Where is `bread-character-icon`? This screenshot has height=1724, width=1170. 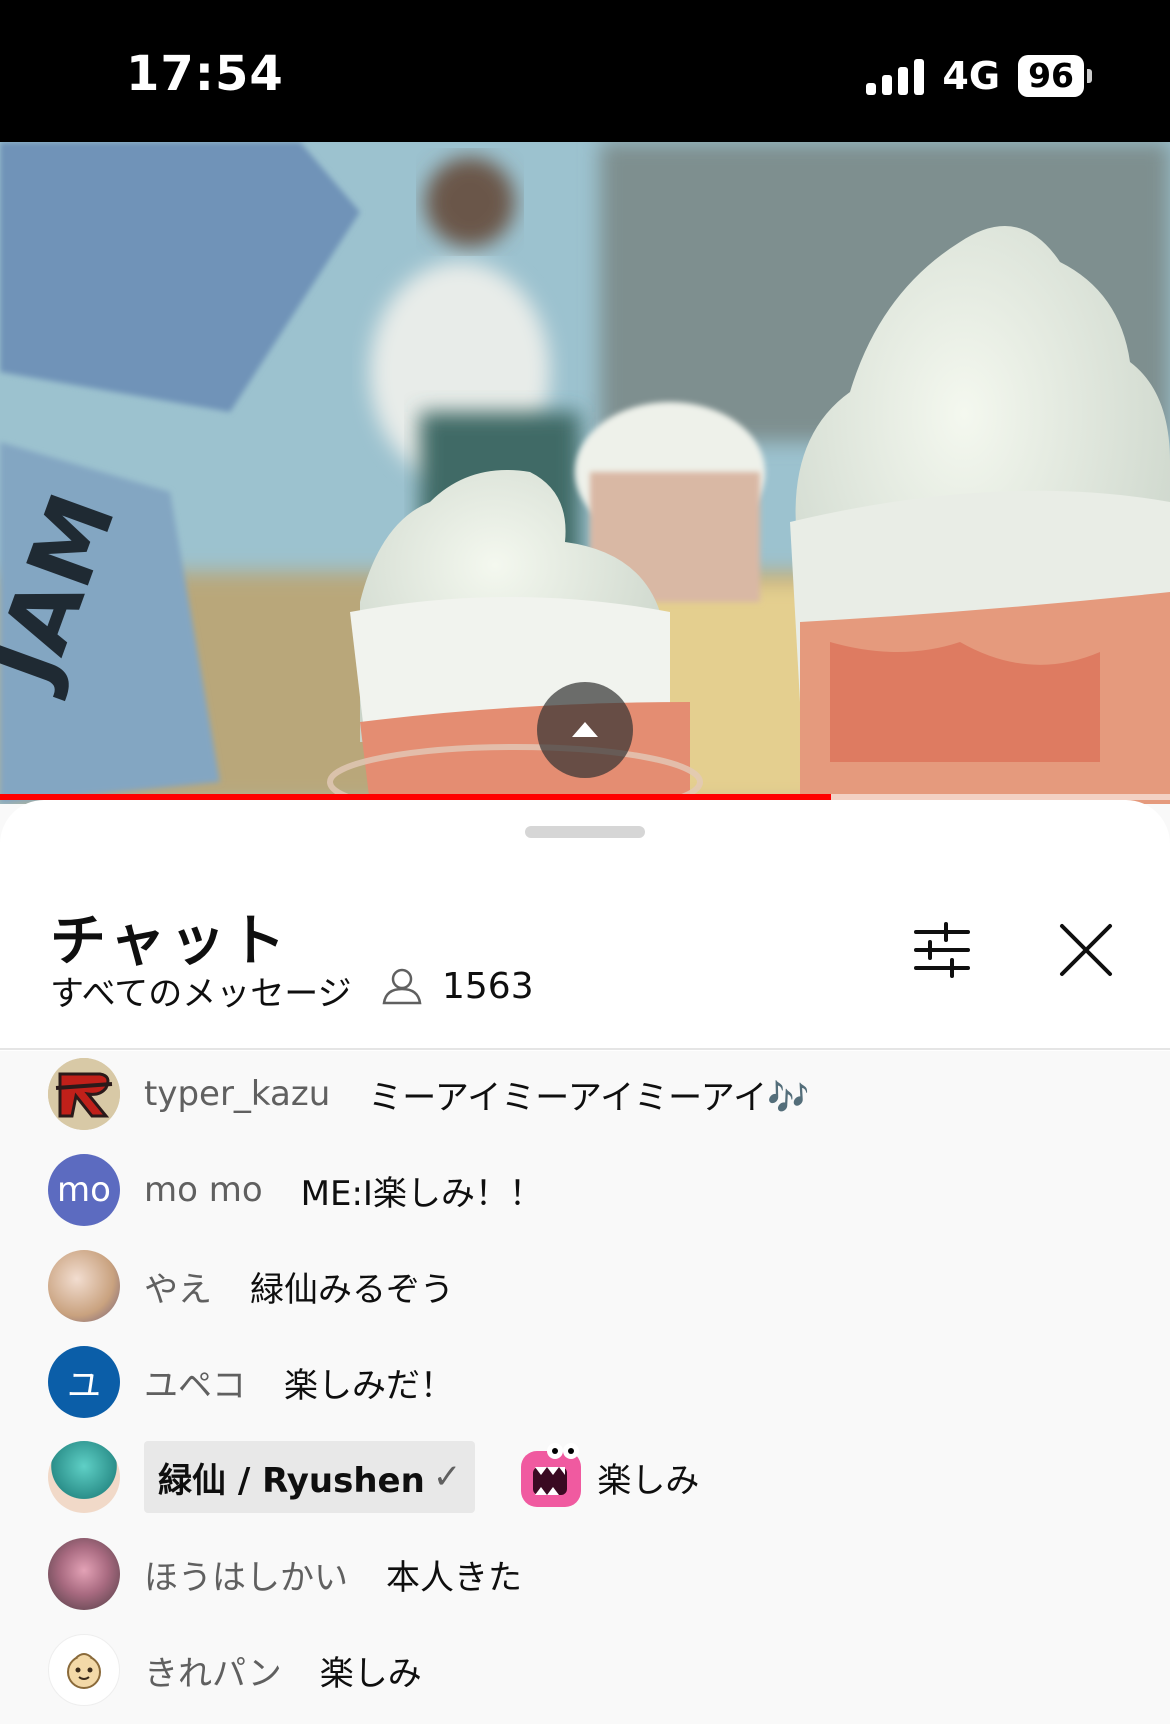 bread-character-icon is located at coordinates (84, 1671).